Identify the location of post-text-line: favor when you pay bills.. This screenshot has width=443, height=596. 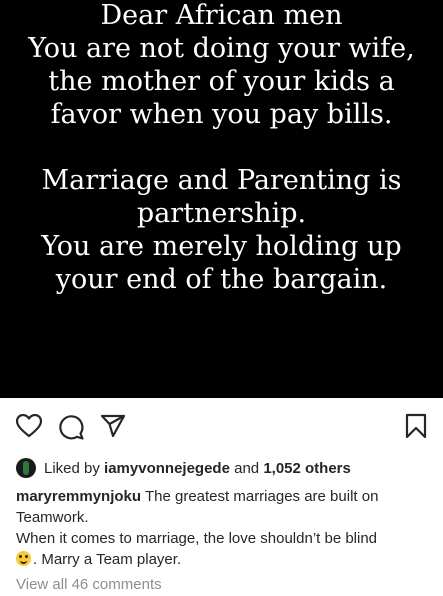
(221, 114).